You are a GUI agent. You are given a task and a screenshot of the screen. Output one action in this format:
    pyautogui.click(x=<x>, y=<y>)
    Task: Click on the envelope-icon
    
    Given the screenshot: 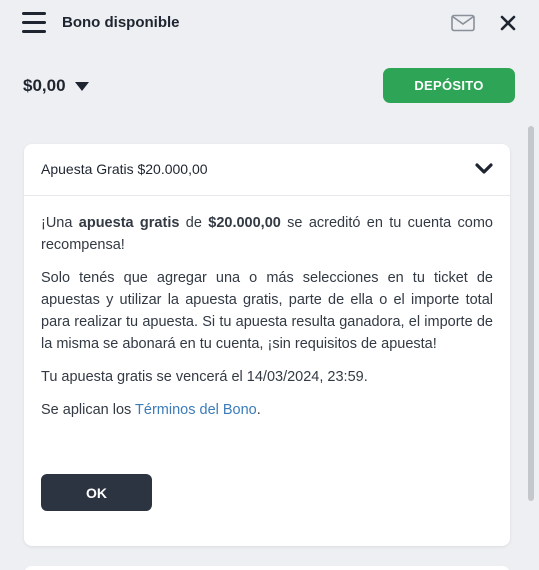 What is the action you would take?
    pyautogui.click(x=463, y=23)
    